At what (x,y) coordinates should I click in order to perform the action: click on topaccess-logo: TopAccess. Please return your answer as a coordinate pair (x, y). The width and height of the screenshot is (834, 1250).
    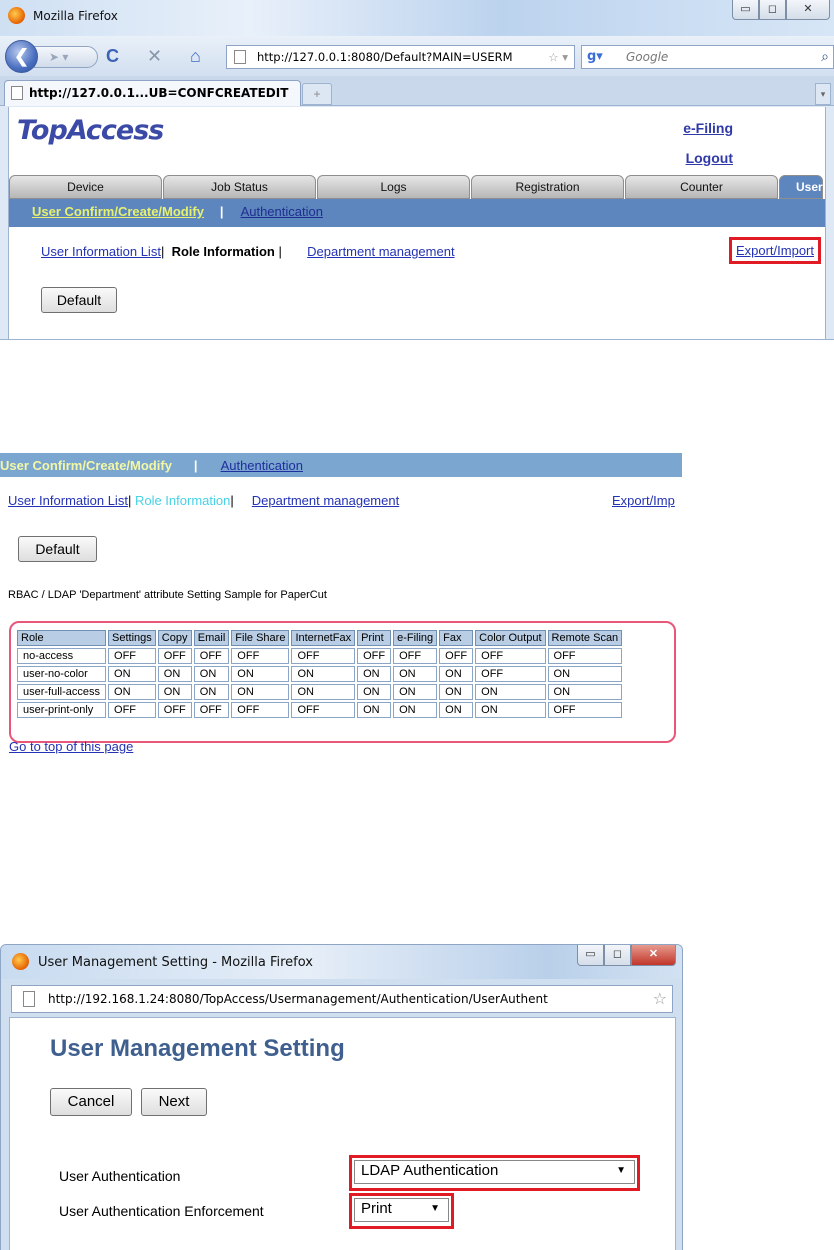
    Looking at the image, I should click on (90, 130).